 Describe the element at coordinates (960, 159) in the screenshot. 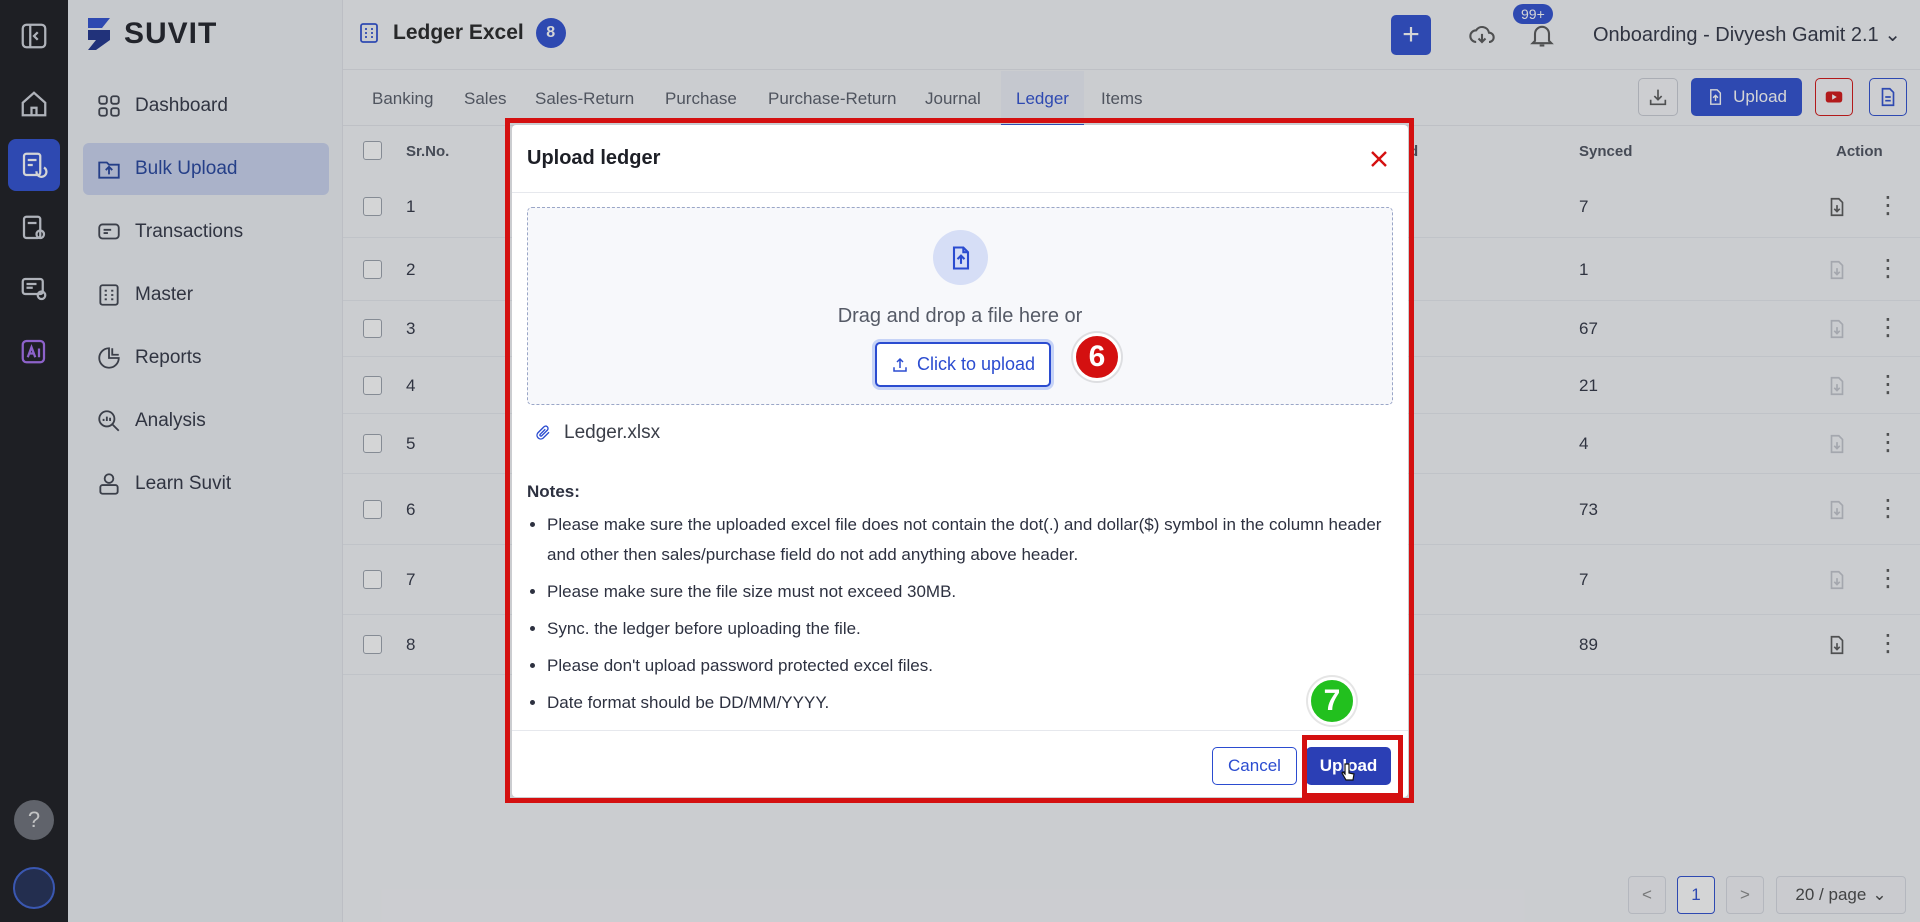

I see `modal-header: Upload ledger` at that location.